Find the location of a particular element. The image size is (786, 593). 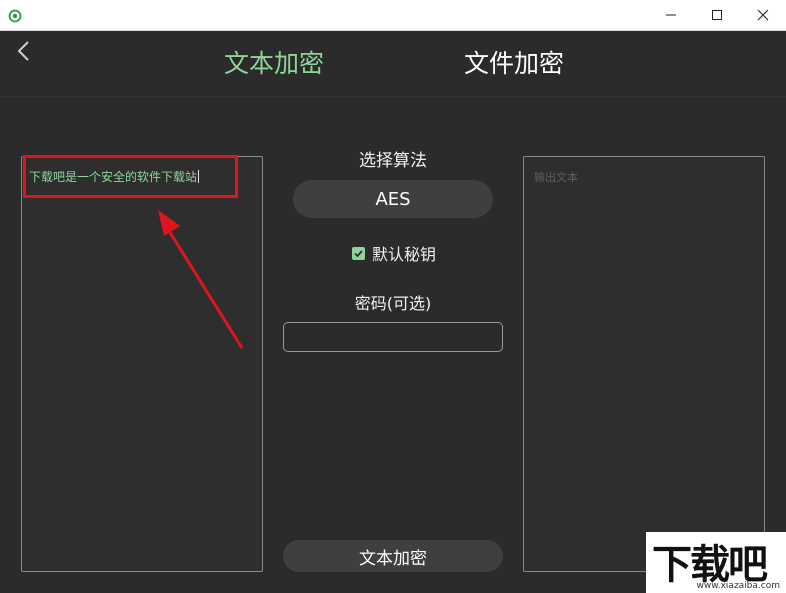

algorithm-label: 选择算法 is located at coordinates (393, 161).